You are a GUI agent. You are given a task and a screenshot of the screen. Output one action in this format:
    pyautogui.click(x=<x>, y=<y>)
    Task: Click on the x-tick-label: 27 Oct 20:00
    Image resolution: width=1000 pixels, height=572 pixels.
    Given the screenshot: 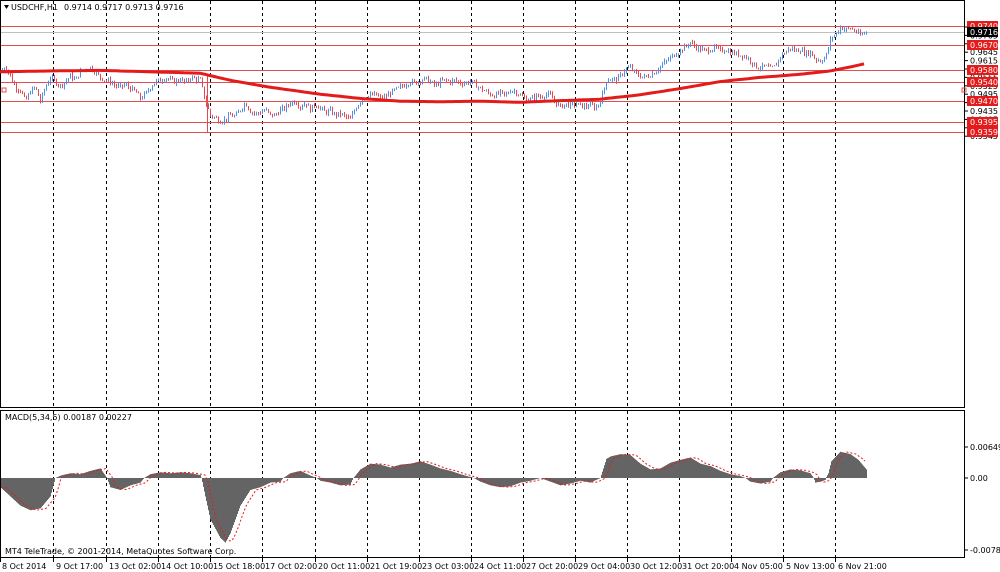 What is the action you would take?
    pyautogui.click(x=552, y=566)
    